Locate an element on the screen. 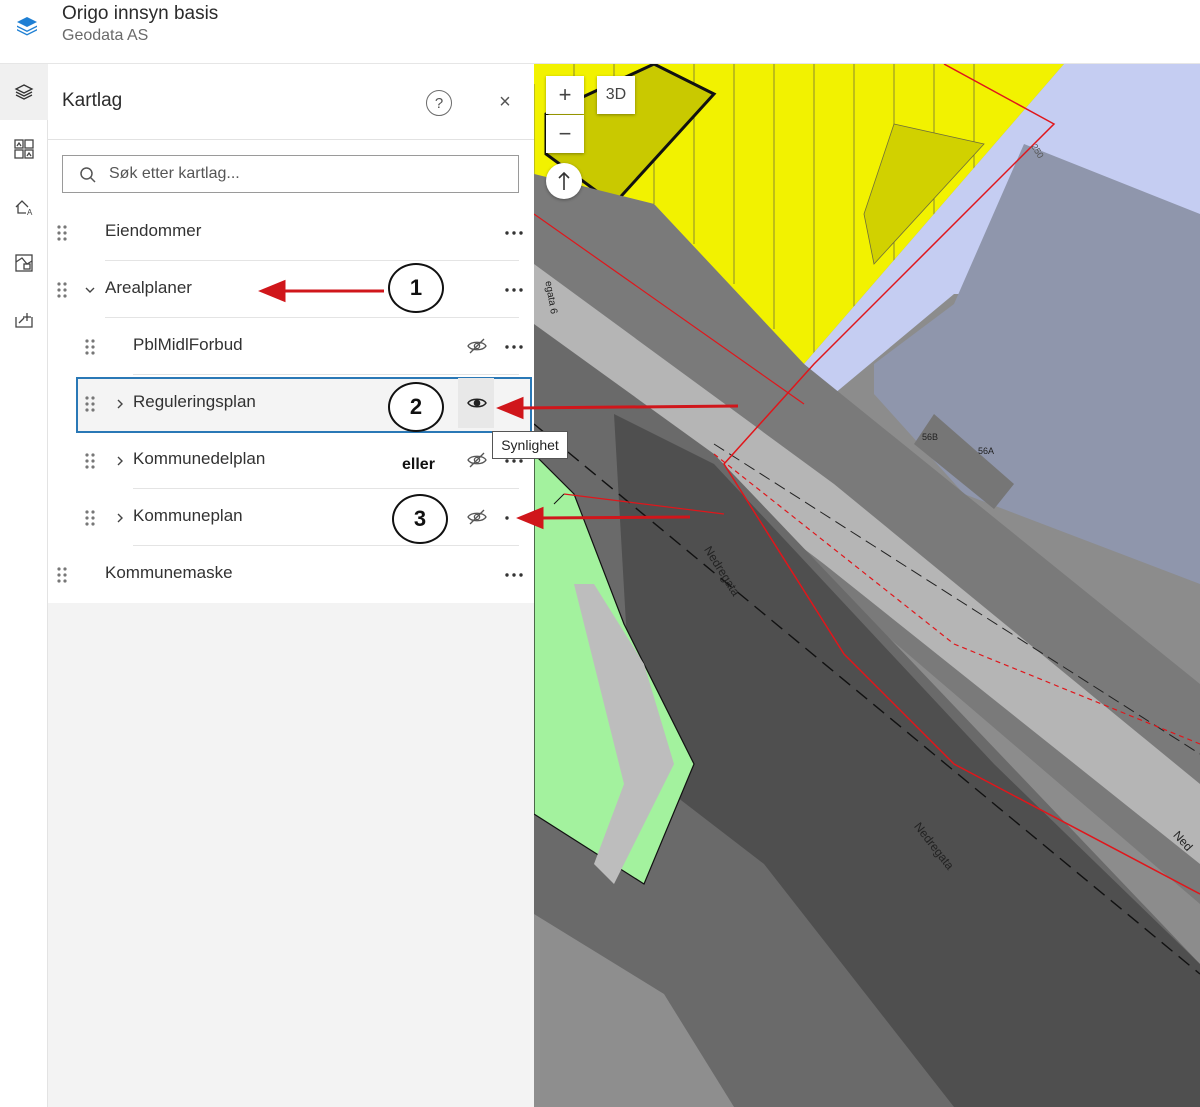 The height and width of the screenshot is (1107, 1200). layers-icon is located at coordinates (24, 92).